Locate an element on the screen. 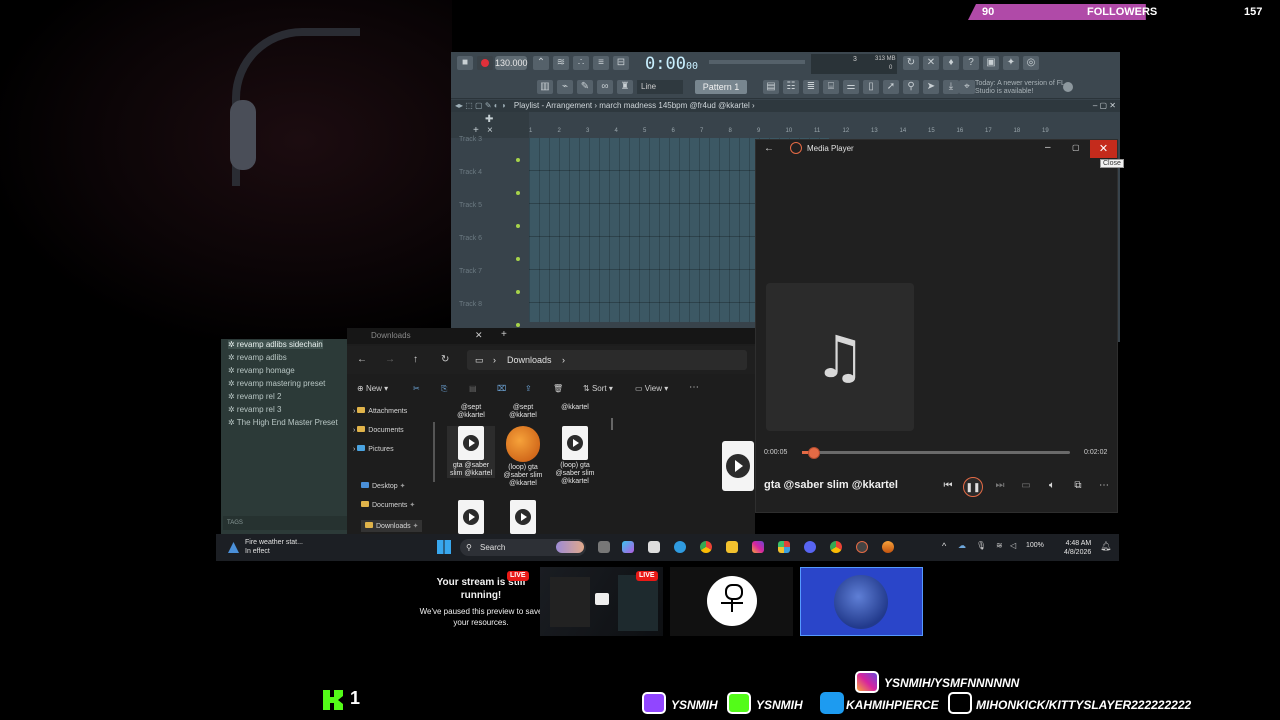 Image resolution: width=1280 pixels, height=720 pixels. minimize-icon: – is located at coordinates (1048, 147).